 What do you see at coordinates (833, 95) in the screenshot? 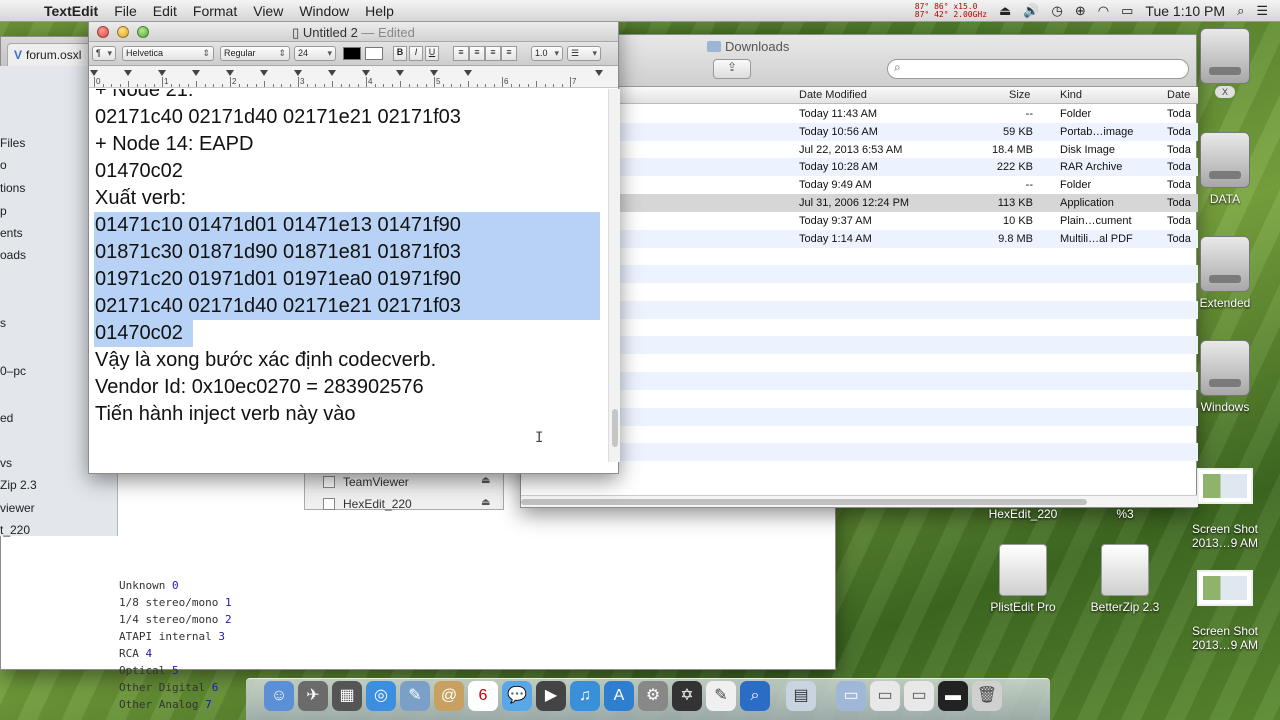
I see `column-date-modified: Date Modified` at bounding box center [833, 95].